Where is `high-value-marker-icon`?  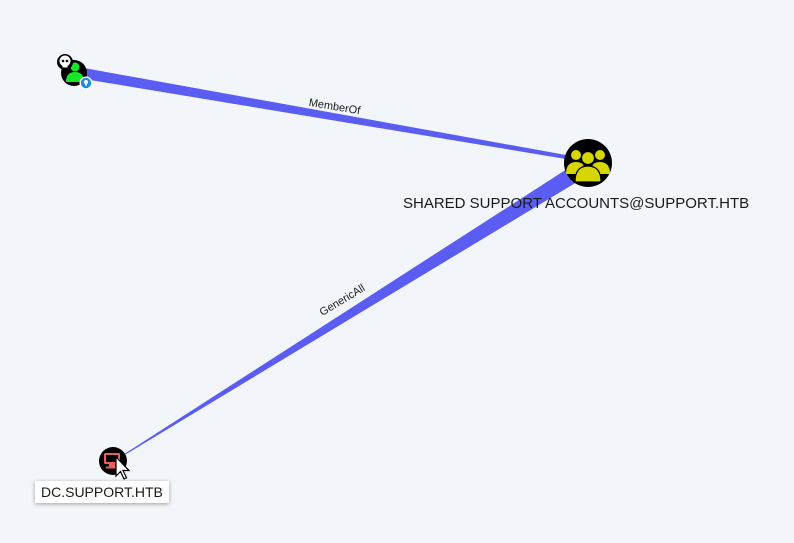 high-value-marker-icon is located at coordinates (86, 83).